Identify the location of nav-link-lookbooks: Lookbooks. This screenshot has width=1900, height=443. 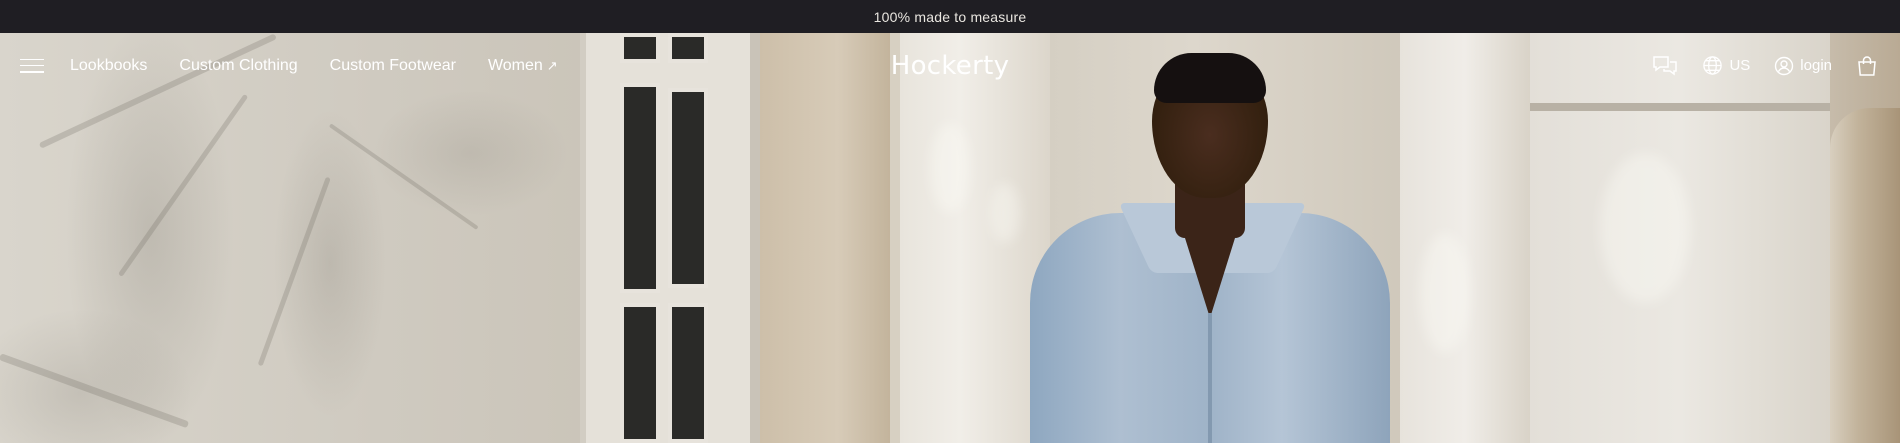
(108, 66).